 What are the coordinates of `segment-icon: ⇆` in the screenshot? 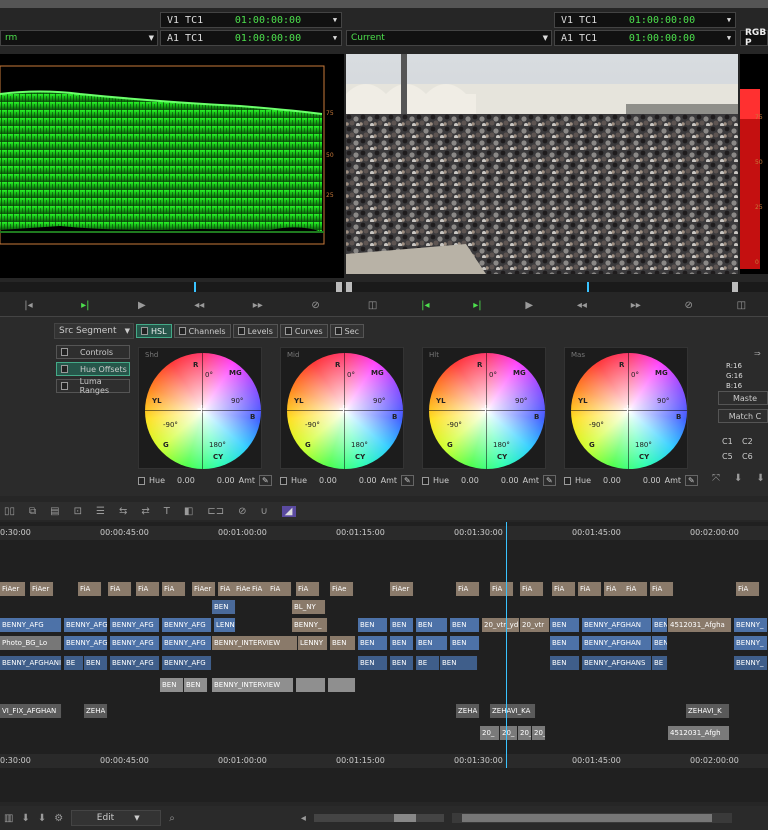 It's located at (123, 511).